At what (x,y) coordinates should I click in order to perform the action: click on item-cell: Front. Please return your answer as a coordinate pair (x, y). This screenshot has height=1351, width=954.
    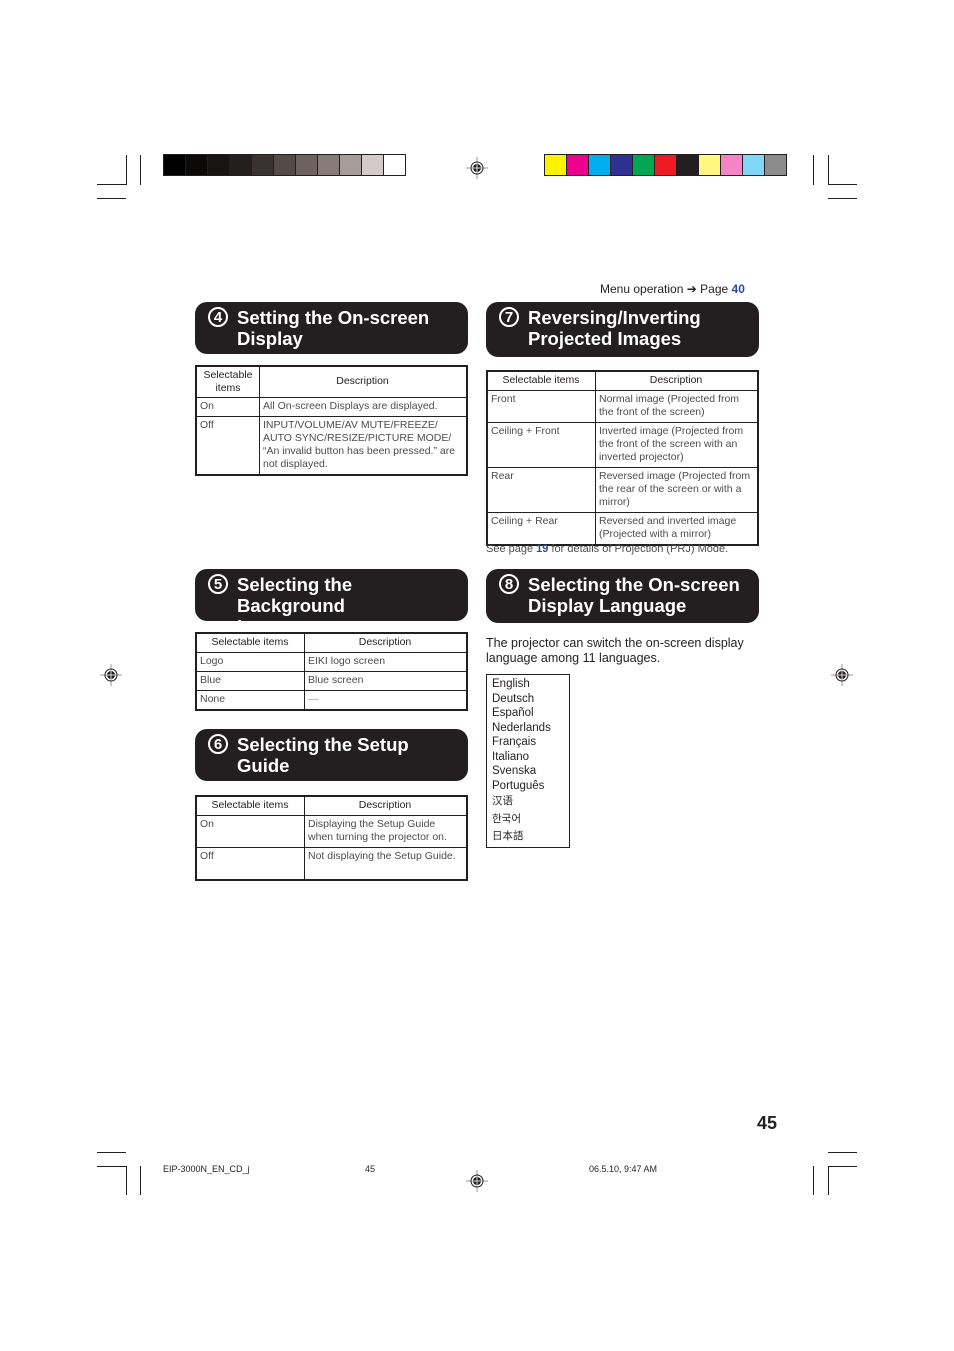
    Looking at the image, I should click on (541, 406).